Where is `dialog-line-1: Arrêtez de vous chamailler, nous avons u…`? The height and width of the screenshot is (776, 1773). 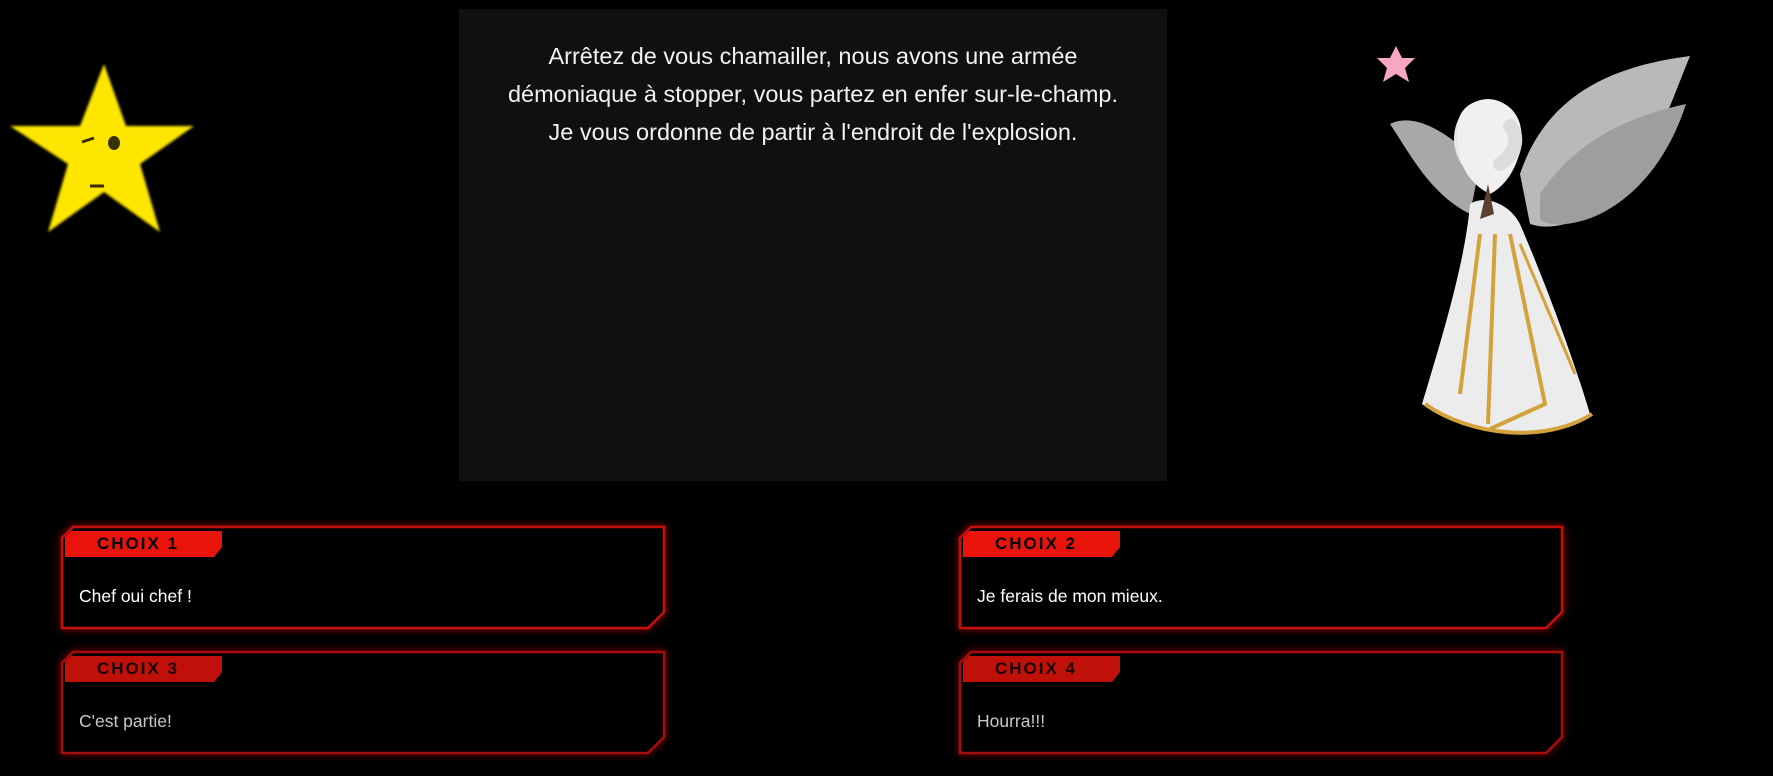
dialog-line-1: Arrêtez de vous chamailler, nous avons u… is located at coordinates (813, 56).